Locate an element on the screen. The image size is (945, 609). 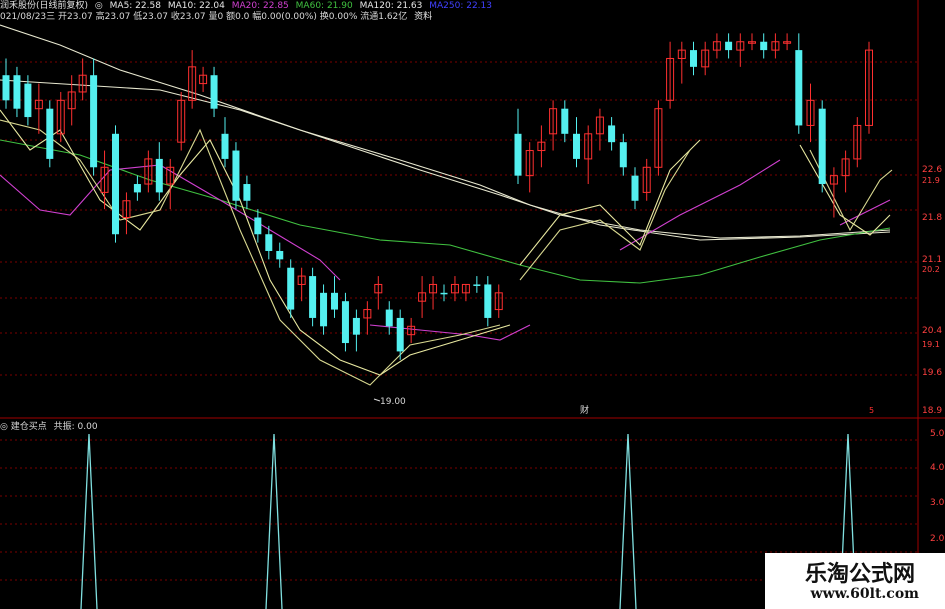
ma20-line is located at coordinates (865, 212).